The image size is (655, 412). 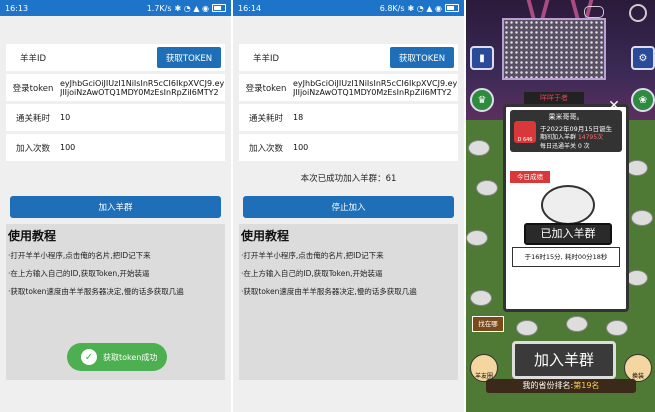 I want to click on menu-capsule-icon, so click(x=594, y=12).